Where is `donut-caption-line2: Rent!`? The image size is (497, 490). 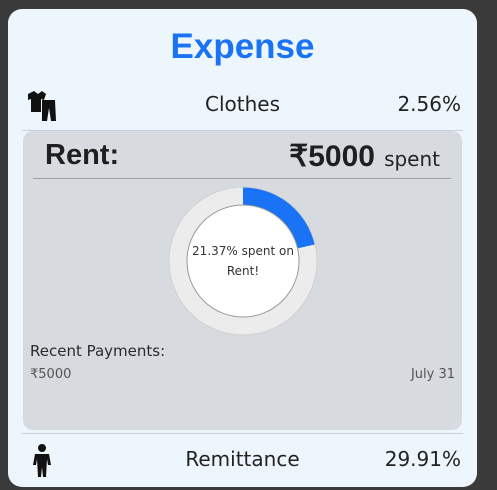
donut-caption-line2: Rent! is located at coordinates (243, 271).